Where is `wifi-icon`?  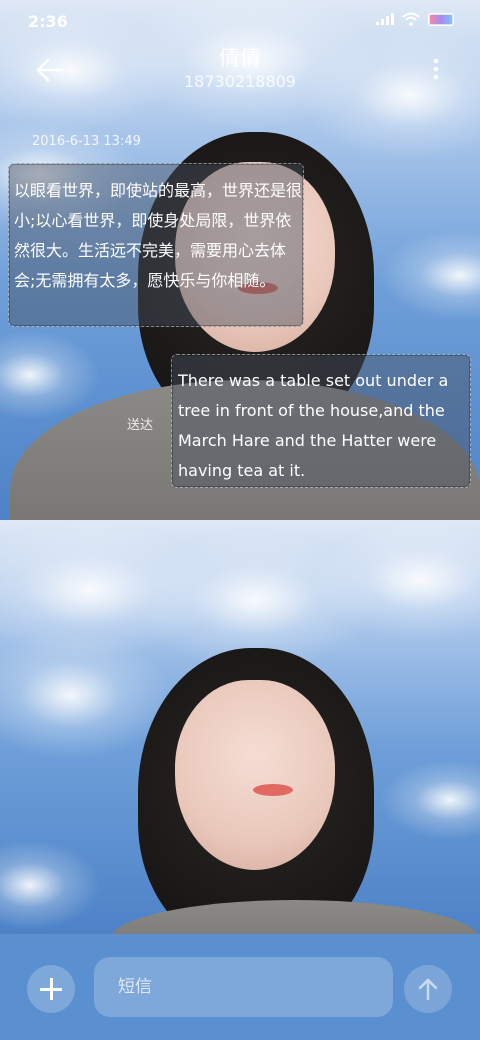
wifi-icon is located at coordinates (411, 19).